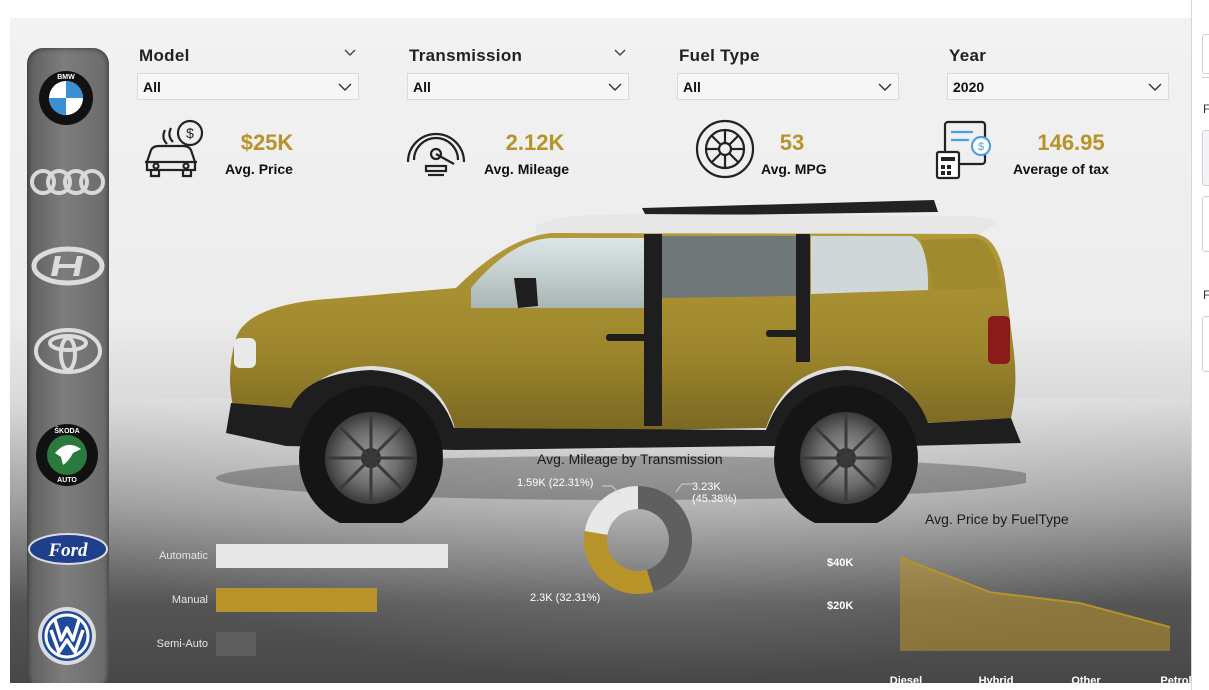 Image resolution: width=1209 pixels, height=690 pixels. What do you see at coordinates (466, 55) in the screenshot?
I see `slicer-title: Transmission` at bounding box center [466, 55].